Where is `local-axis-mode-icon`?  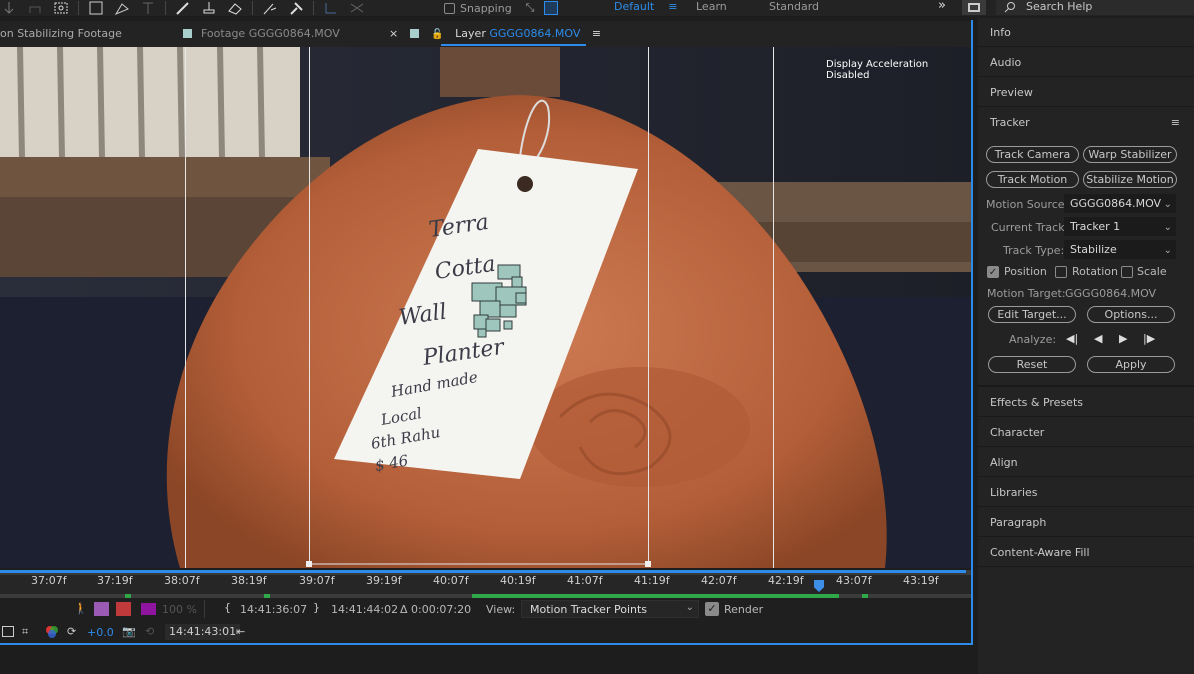
local-axis-mode-icon is located at coordinates (331, 8).